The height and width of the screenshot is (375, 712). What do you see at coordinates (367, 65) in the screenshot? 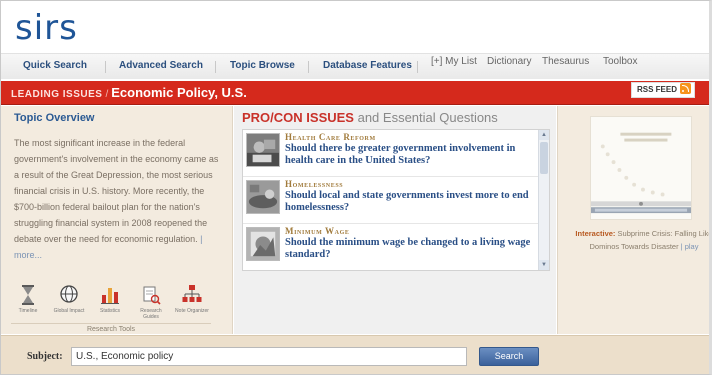
I see `tab-database-features: Database Features` at bounding box center [367, 65].